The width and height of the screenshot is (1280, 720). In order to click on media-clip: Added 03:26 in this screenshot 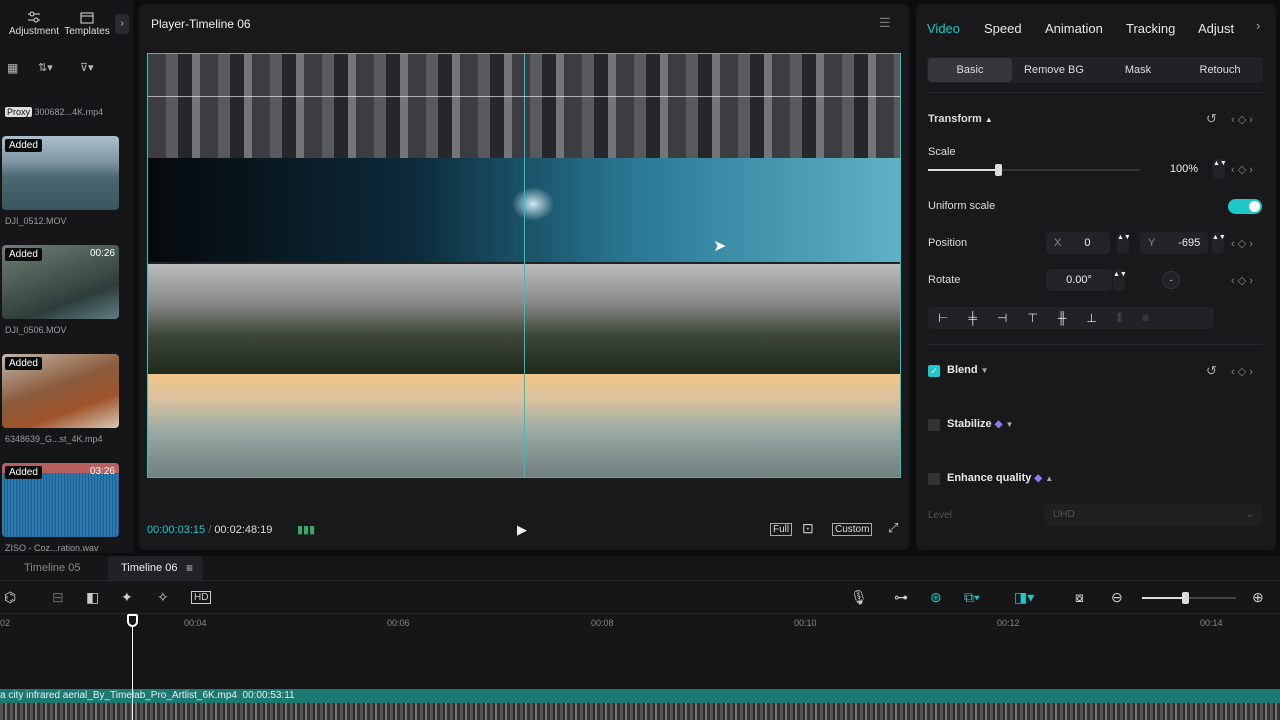, I will do `click(60, 500)`.